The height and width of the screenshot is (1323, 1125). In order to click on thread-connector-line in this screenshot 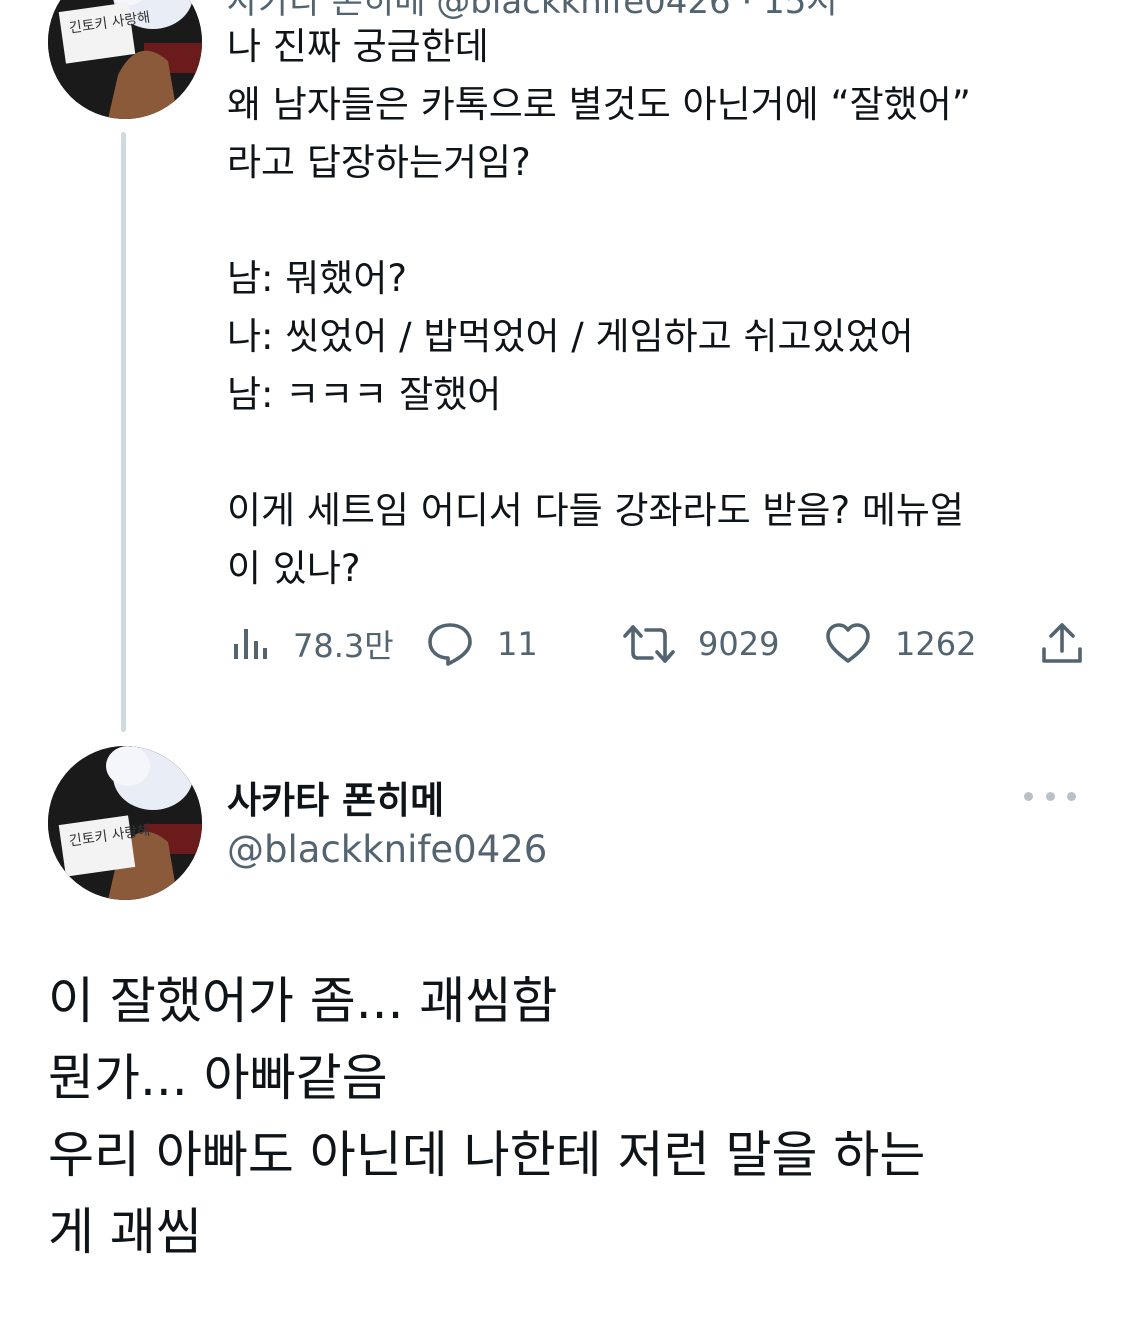, I will do `click(123, 432)`.